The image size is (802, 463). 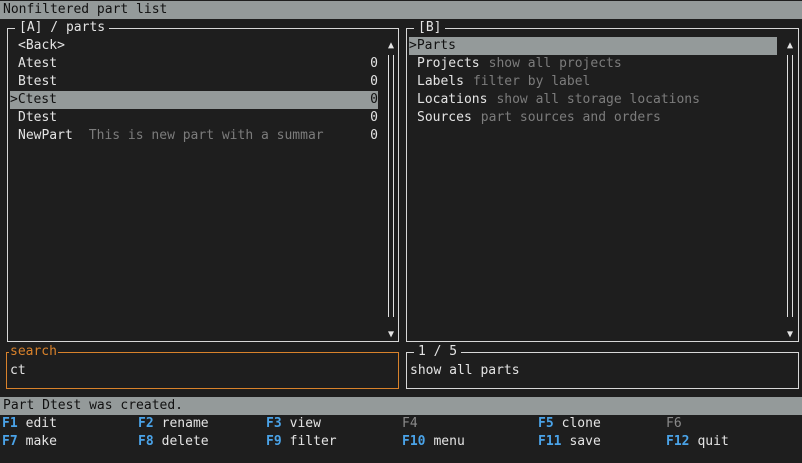 I want to click on fkey-f1: F1 edit, so click(x=29, y=424).